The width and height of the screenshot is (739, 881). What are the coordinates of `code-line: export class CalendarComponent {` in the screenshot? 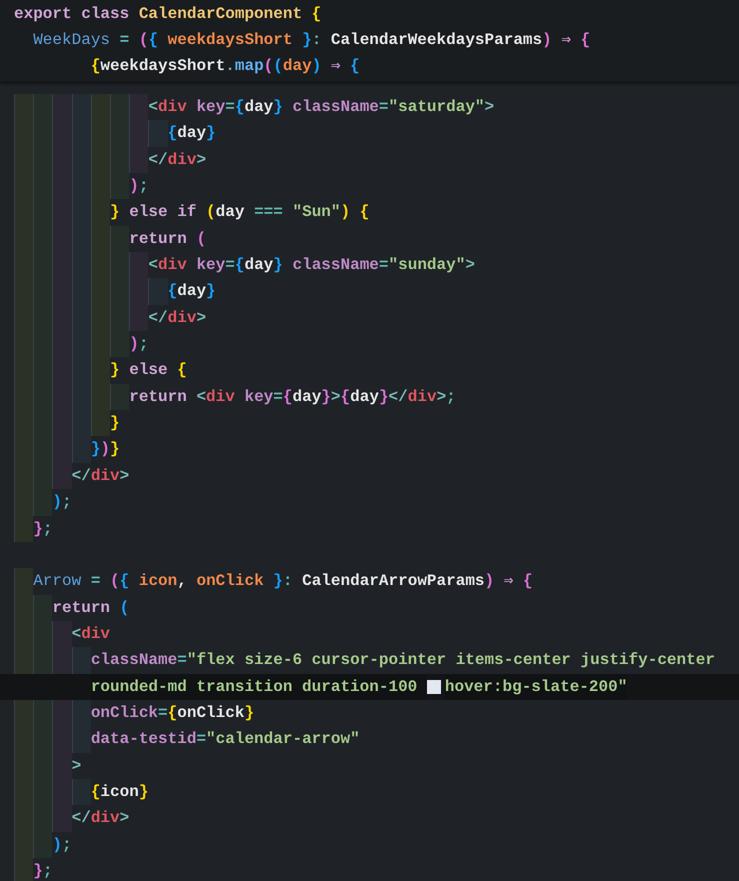 It's located at (168, 14).